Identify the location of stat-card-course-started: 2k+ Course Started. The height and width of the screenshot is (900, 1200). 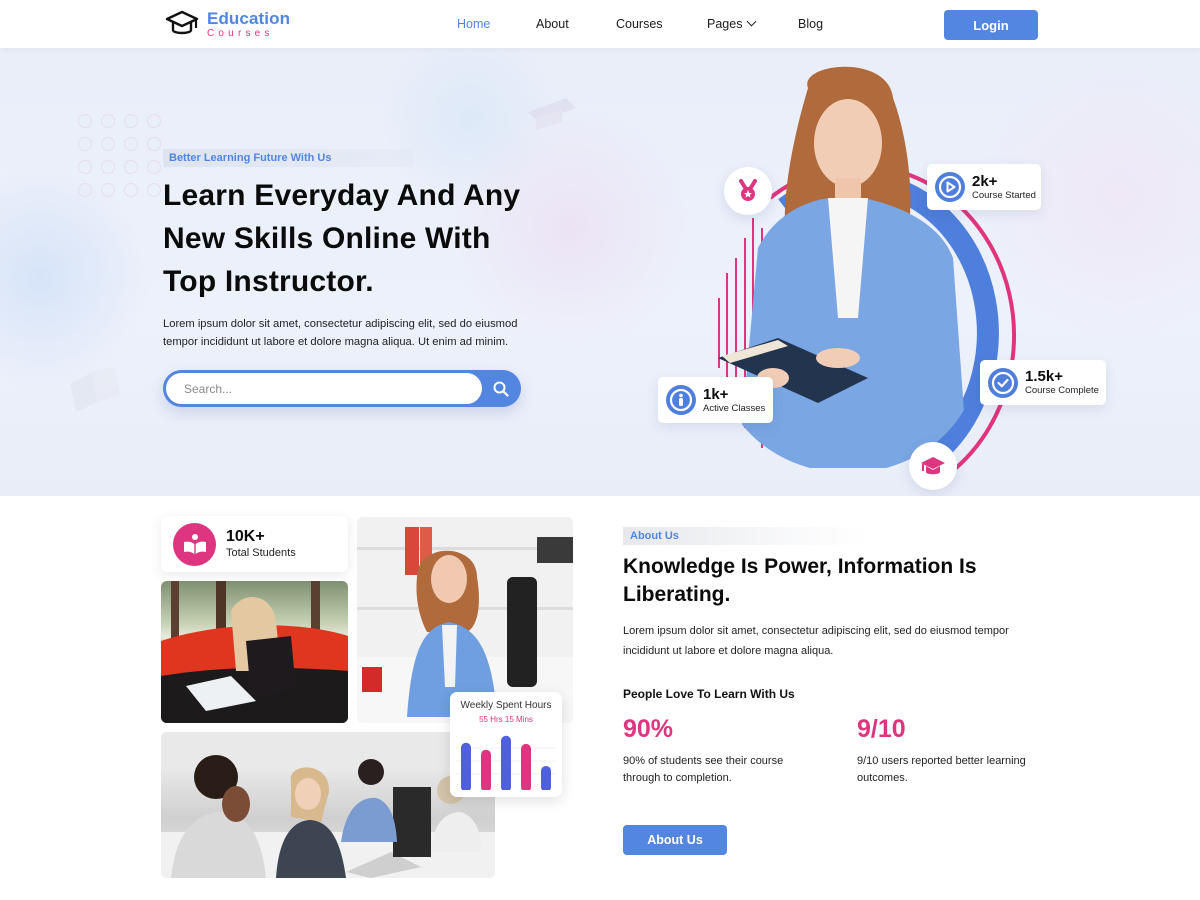
(984, 187).